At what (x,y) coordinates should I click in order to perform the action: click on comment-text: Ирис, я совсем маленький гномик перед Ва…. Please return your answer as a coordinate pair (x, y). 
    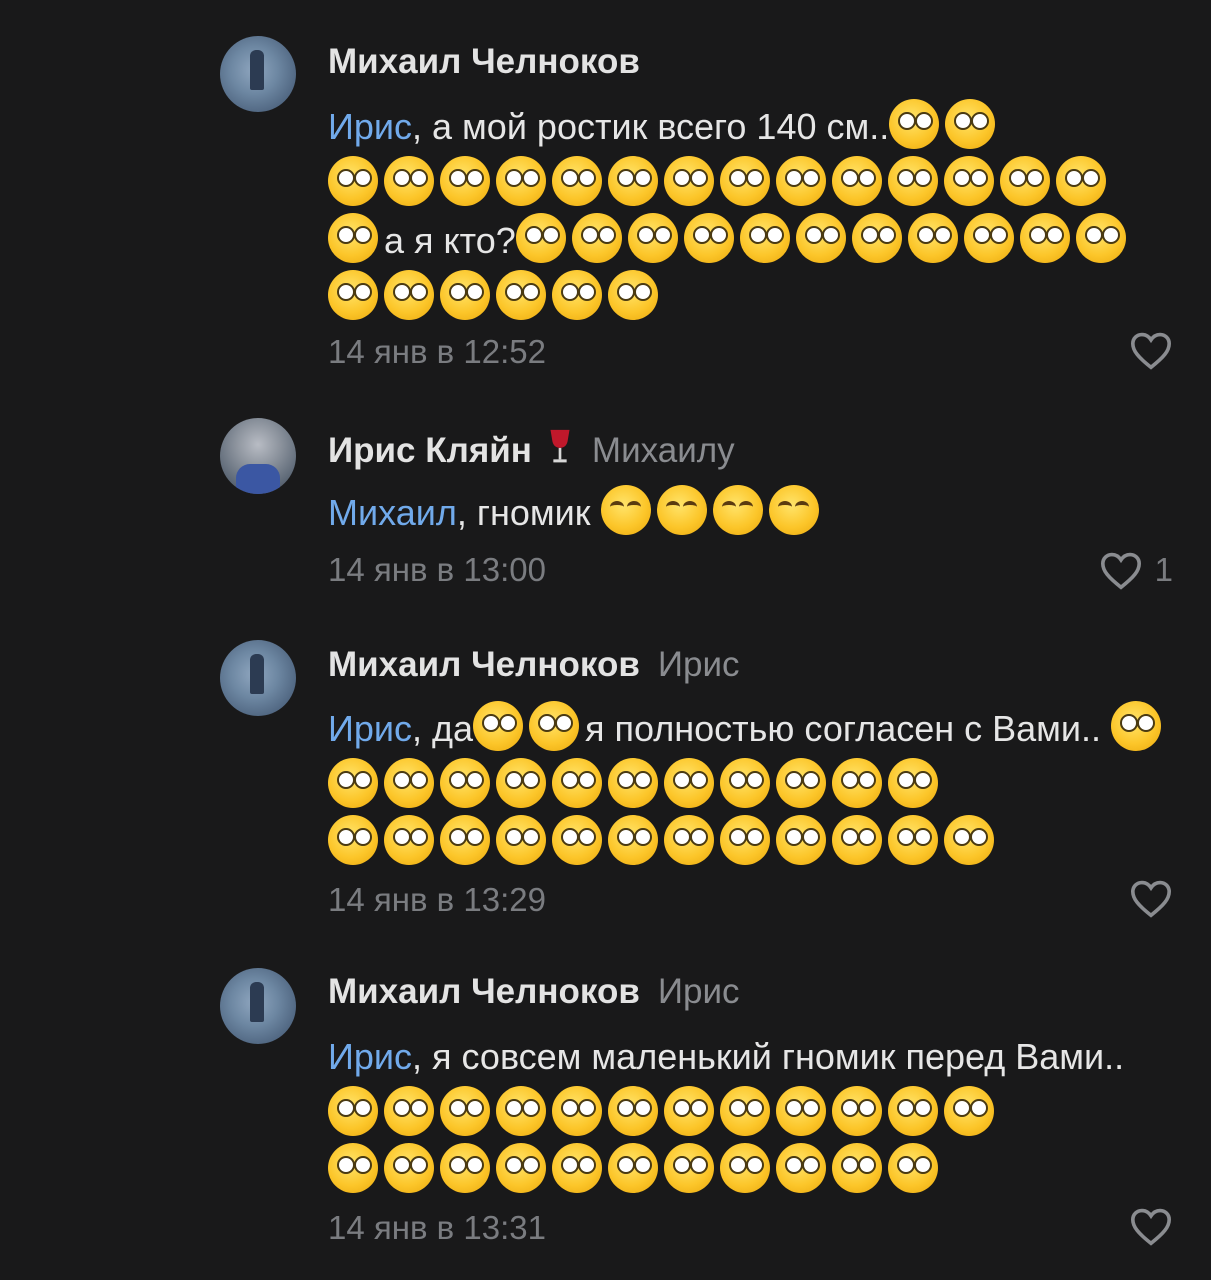
    Looking at the image, I should click on (748, 1113).